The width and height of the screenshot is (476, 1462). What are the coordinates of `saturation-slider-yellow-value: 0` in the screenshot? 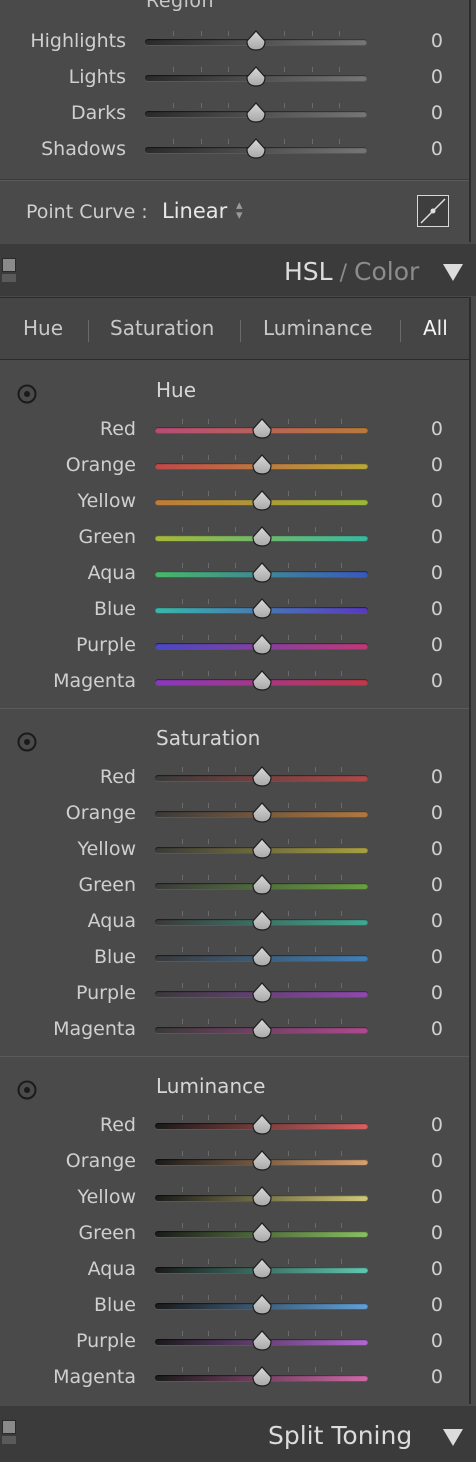 It's located at (428, 849).